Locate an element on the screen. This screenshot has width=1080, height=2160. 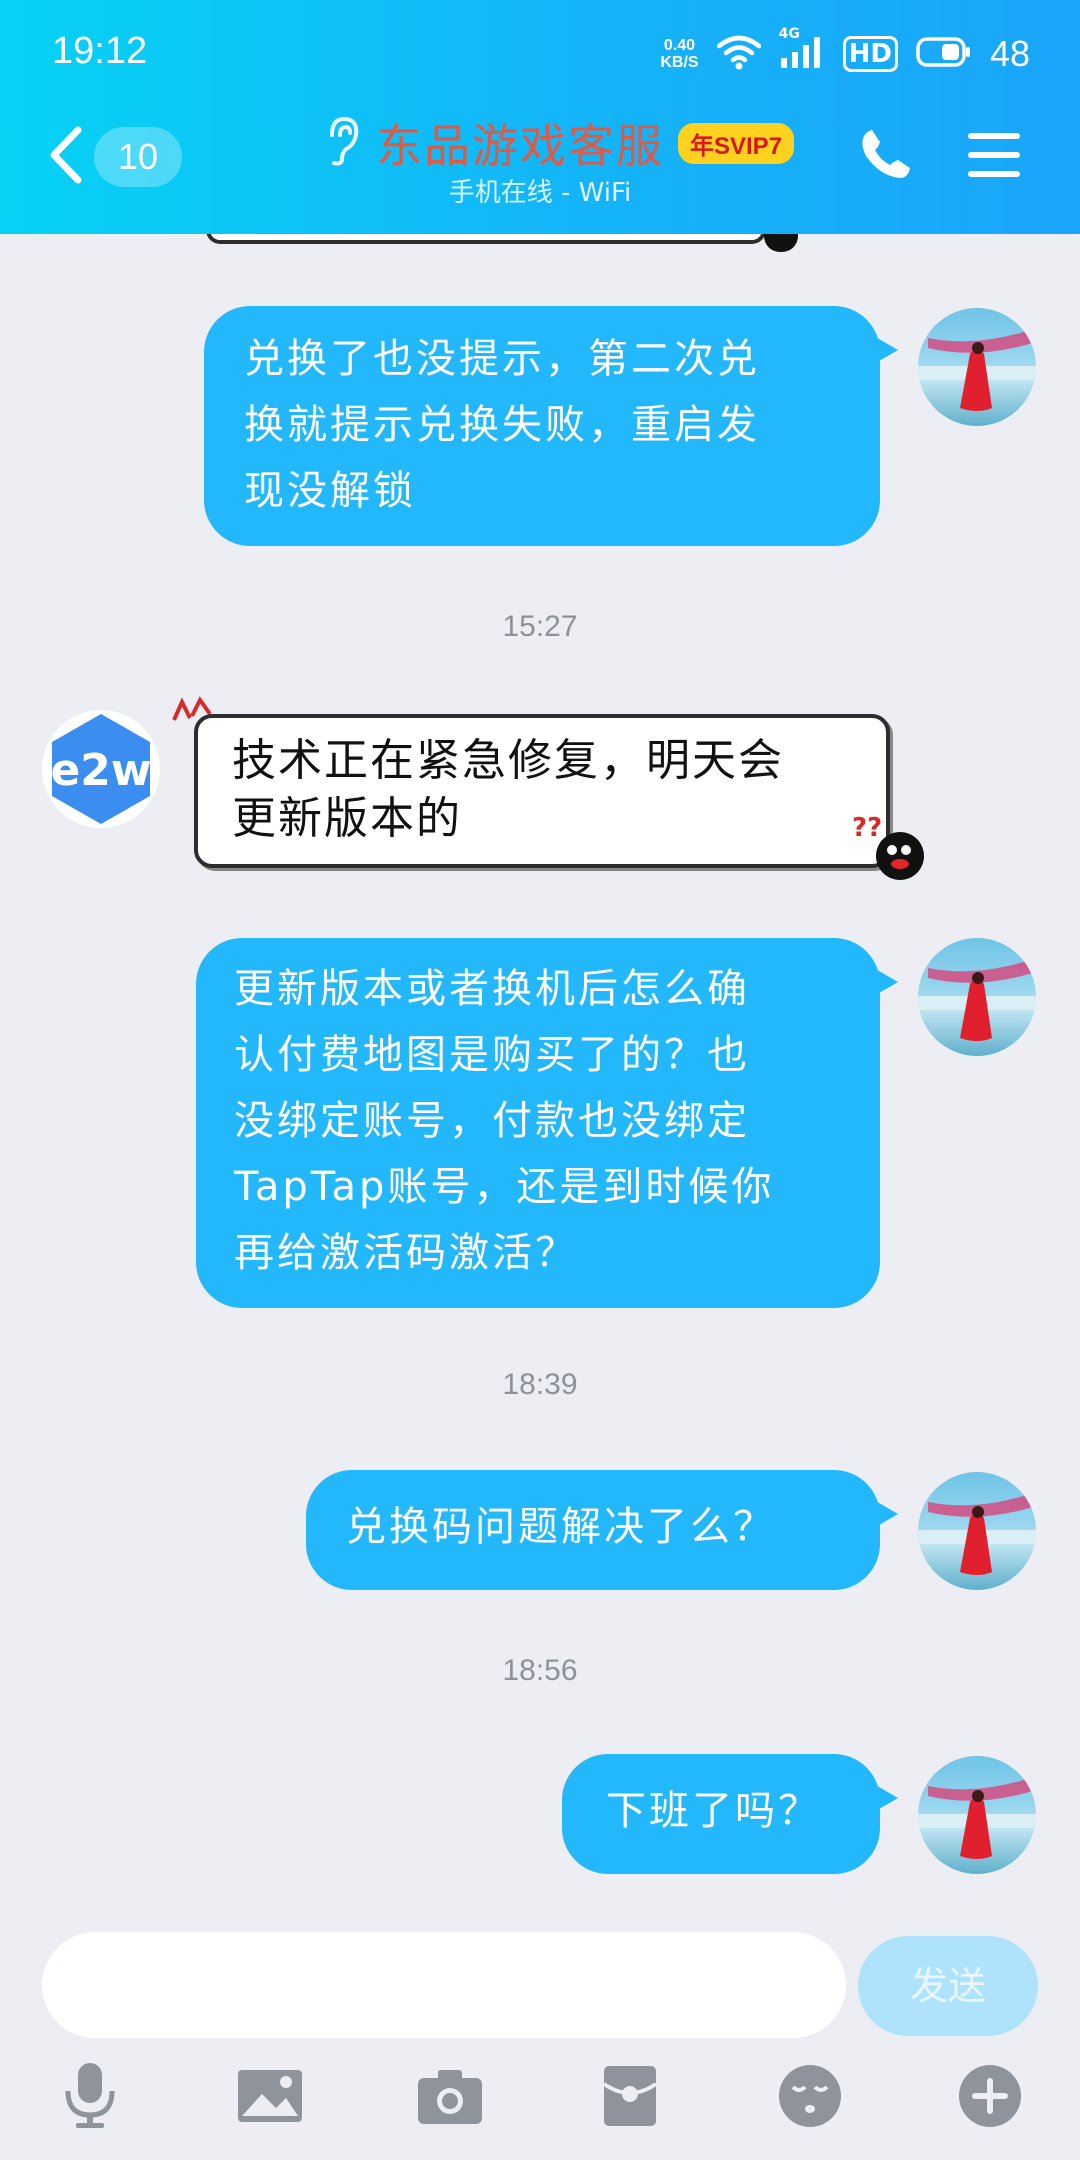
input-bar: 发送 is located at coordinates (540, 2045).